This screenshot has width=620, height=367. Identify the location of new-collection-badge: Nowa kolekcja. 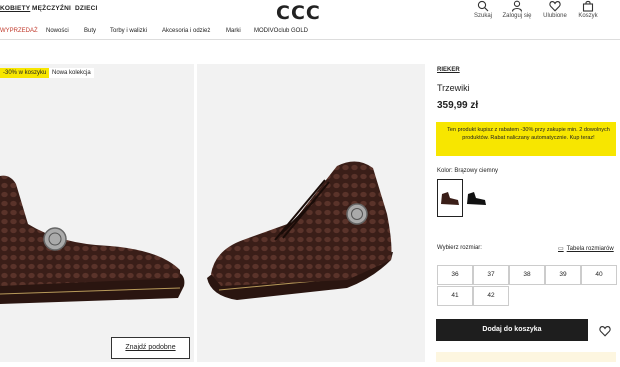
(71, 73).